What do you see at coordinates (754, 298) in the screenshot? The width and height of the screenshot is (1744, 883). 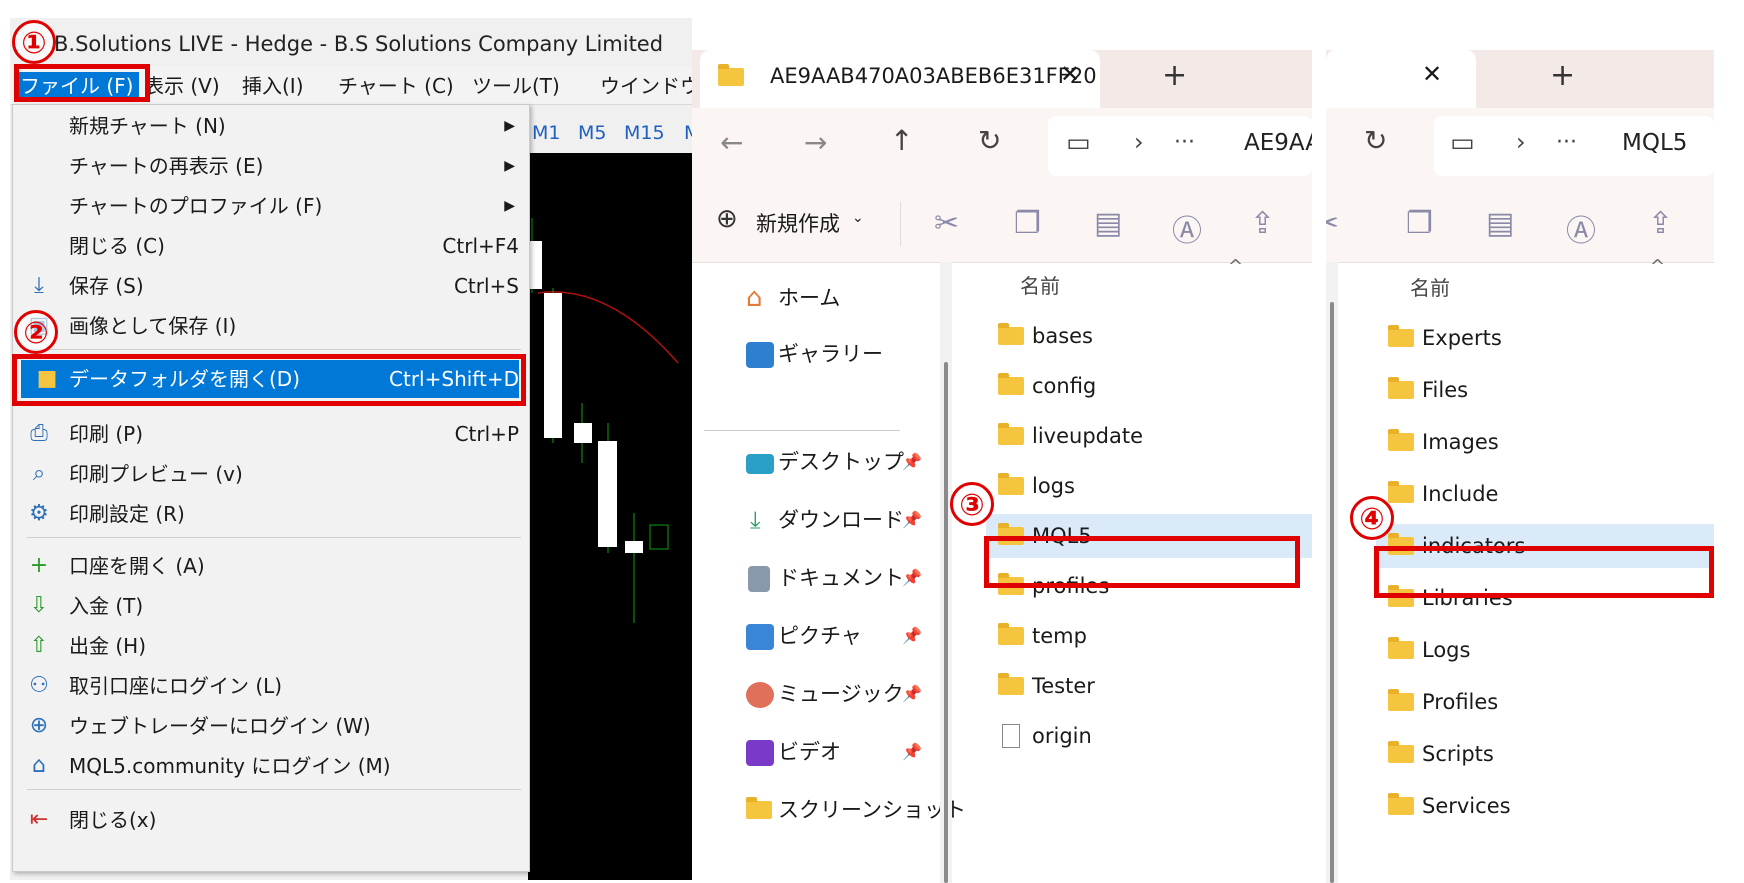 I see `home-icon: ⌂` at bounding box center [754, 298].